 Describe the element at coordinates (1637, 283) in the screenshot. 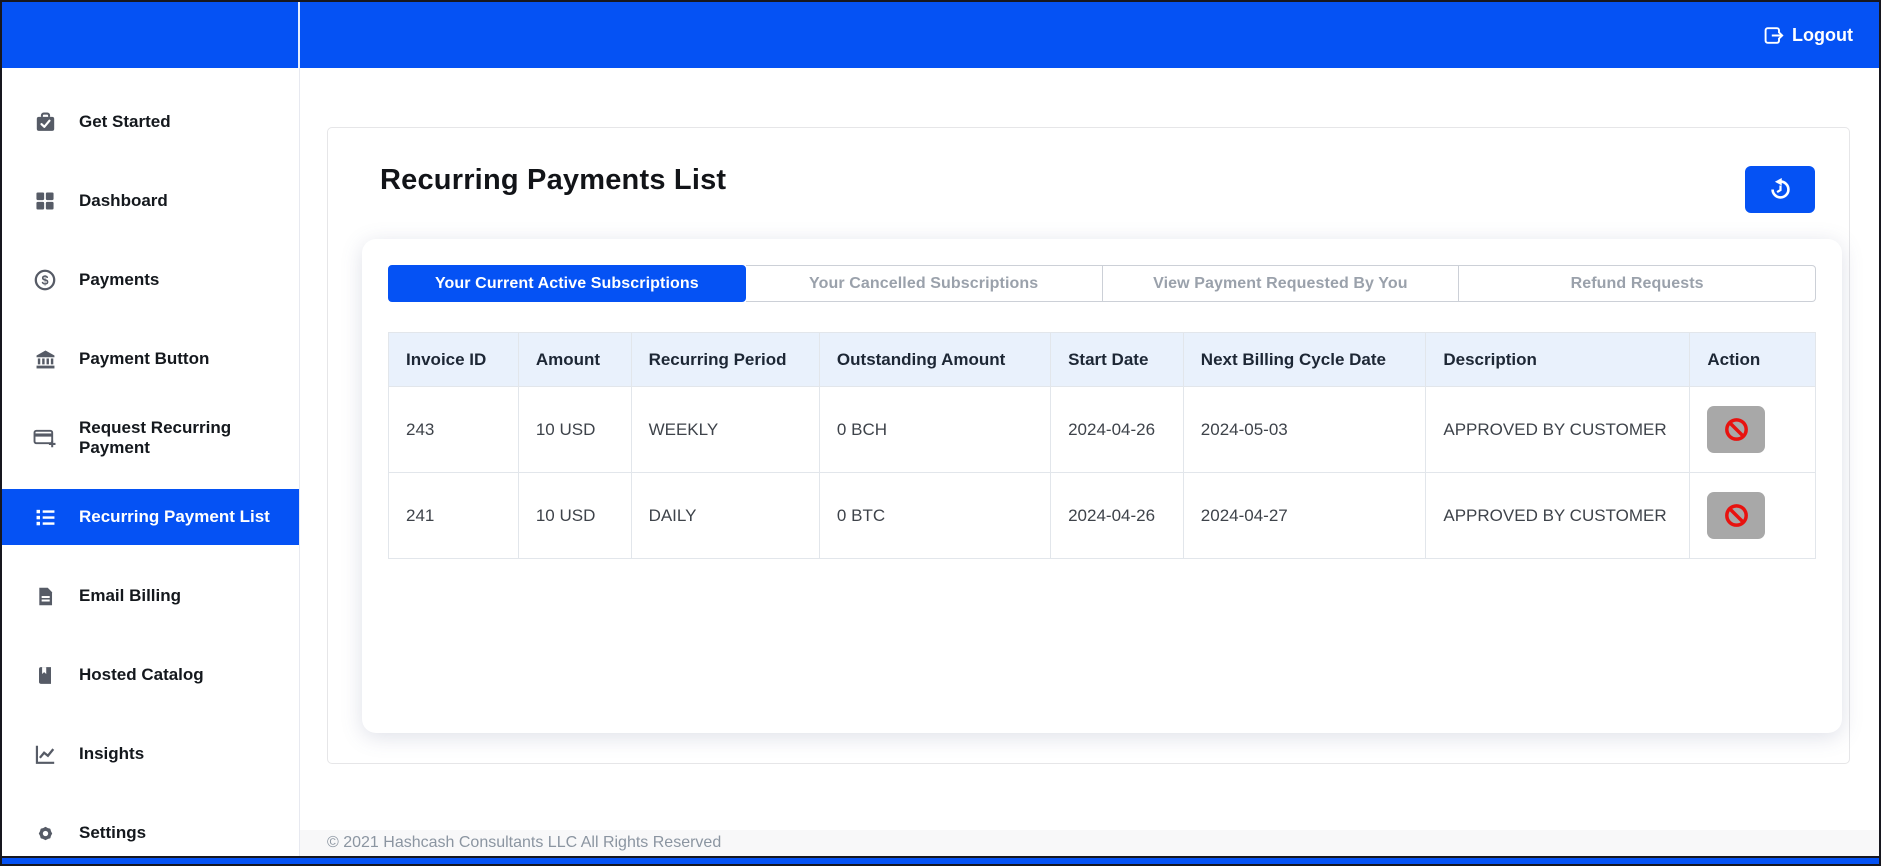

I see `tab-refund-requests: Refund Requests` at that location.